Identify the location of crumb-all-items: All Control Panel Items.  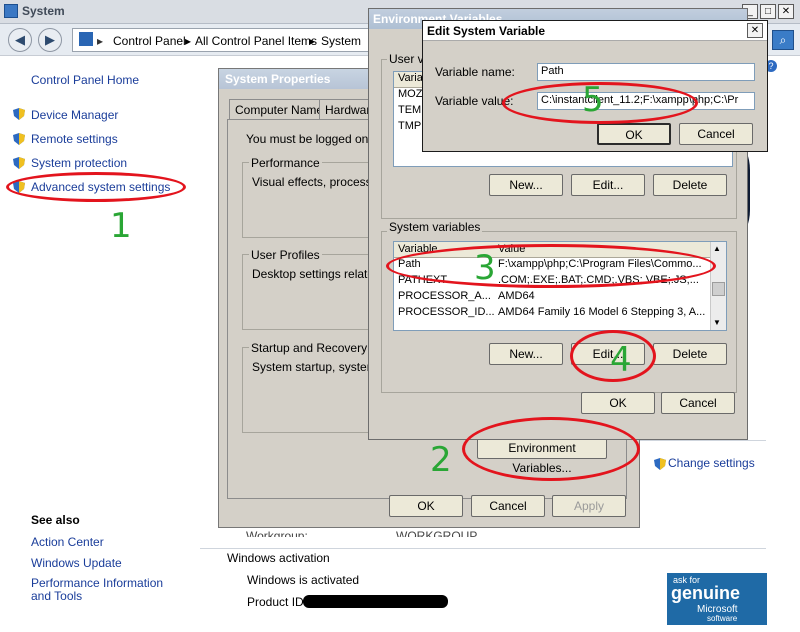
(256, 41).